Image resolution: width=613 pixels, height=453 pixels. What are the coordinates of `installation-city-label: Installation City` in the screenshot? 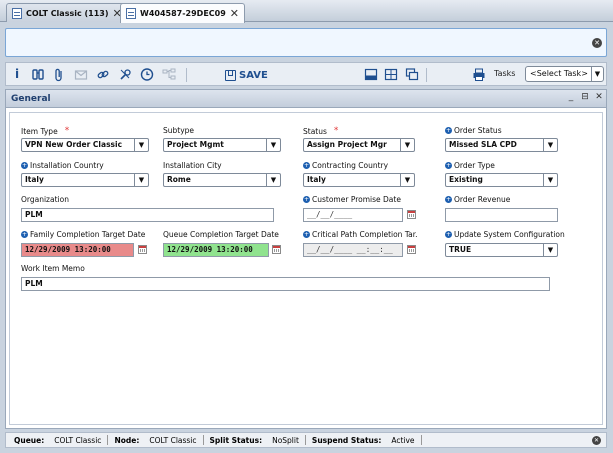 It's located at (192, 165).